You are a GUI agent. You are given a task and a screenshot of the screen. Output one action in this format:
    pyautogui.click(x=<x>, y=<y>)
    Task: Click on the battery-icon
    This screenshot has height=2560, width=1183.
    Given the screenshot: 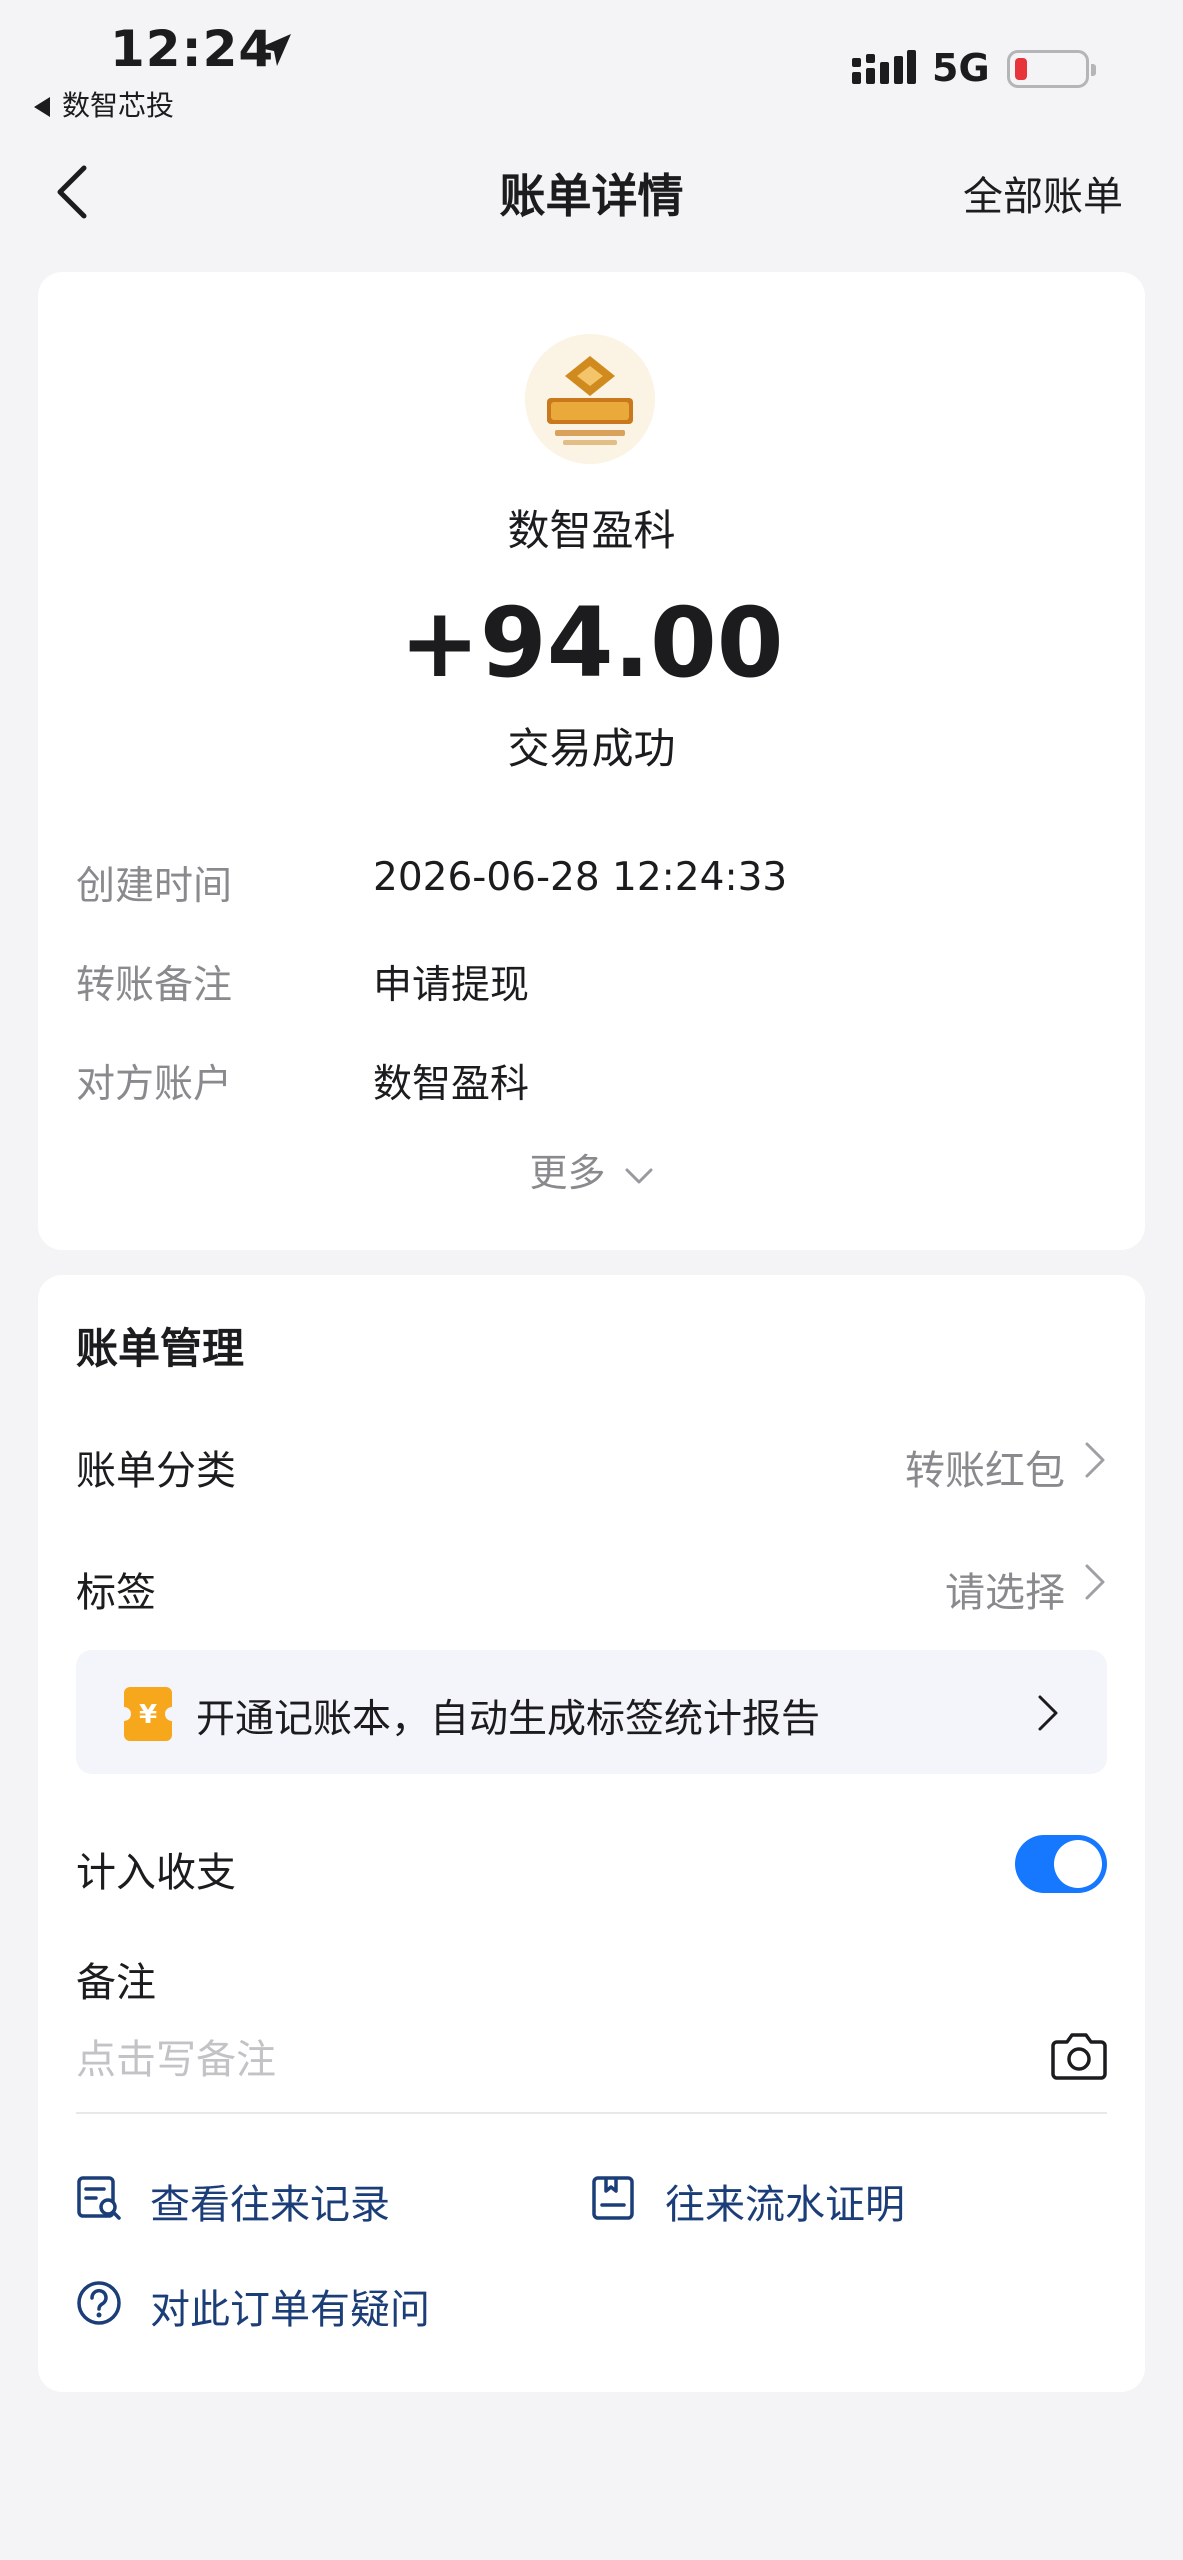 What is the action you would take?
    pyautogui.click(x=1051, y=69)
    